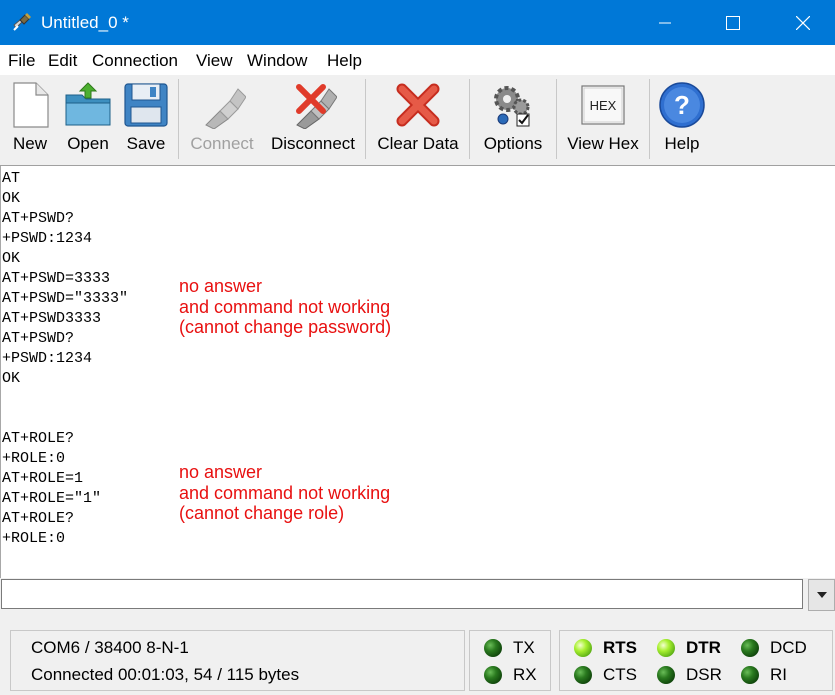 The image size is (835, 695). Describe the element at coordinates (750, 648) in the screenshot. I see `dcd-led-icon` at that location.